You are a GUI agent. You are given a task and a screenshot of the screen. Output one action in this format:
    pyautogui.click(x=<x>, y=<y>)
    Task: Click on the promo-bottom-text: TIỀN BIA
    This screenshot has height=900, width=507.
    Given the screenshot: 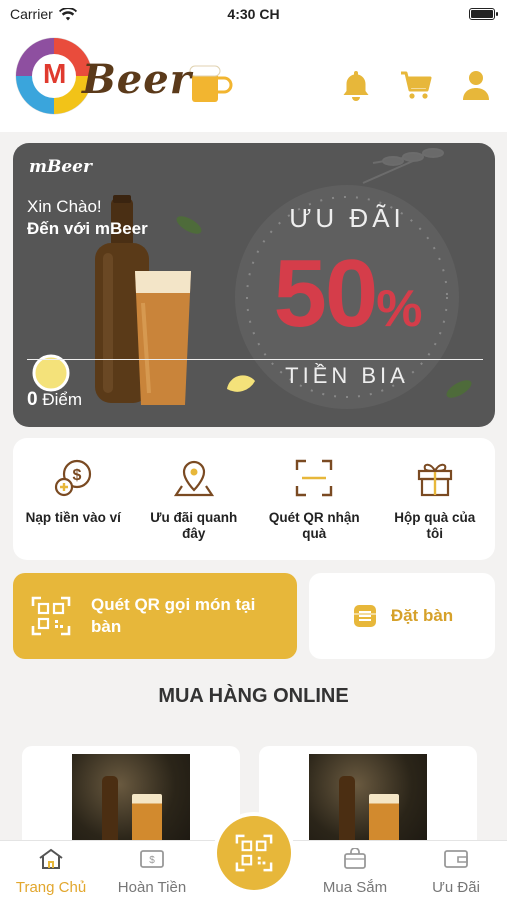 What is the action you would take?
    pyautogui.click(x=347, y=375)
    